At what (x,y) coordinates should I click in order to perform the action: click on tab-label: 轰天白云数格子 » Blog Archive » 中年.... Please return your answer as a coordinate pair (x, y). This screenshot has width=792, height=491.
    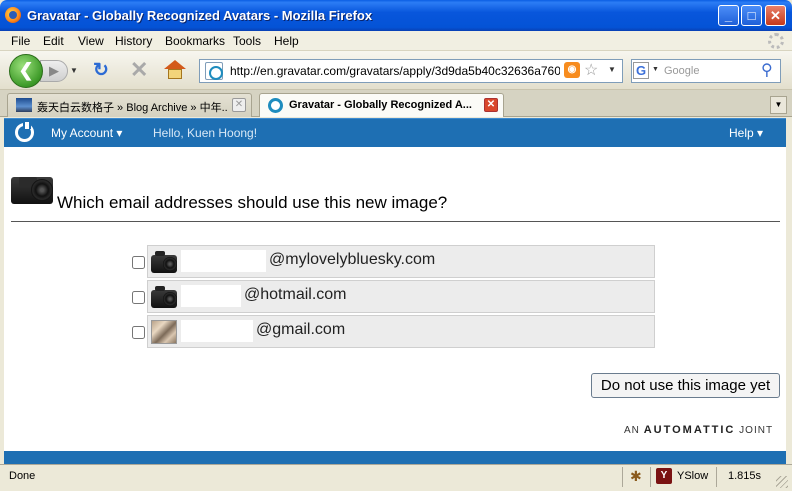
    Looking at the image, I should click on (132, 108).